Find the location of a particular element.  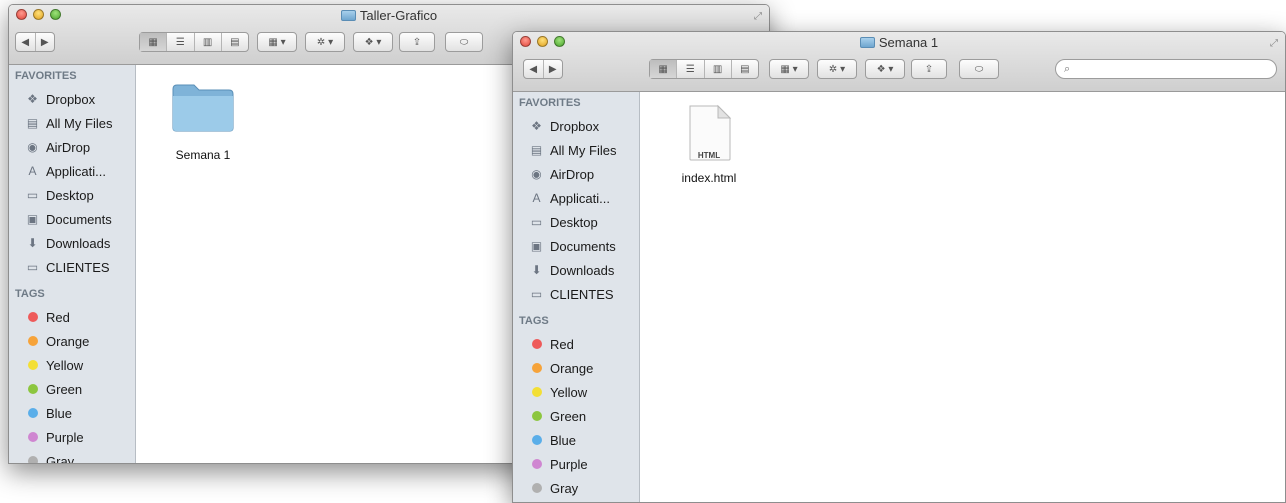

sidebar-item-label: Documents is located at coordinates (79, 219).